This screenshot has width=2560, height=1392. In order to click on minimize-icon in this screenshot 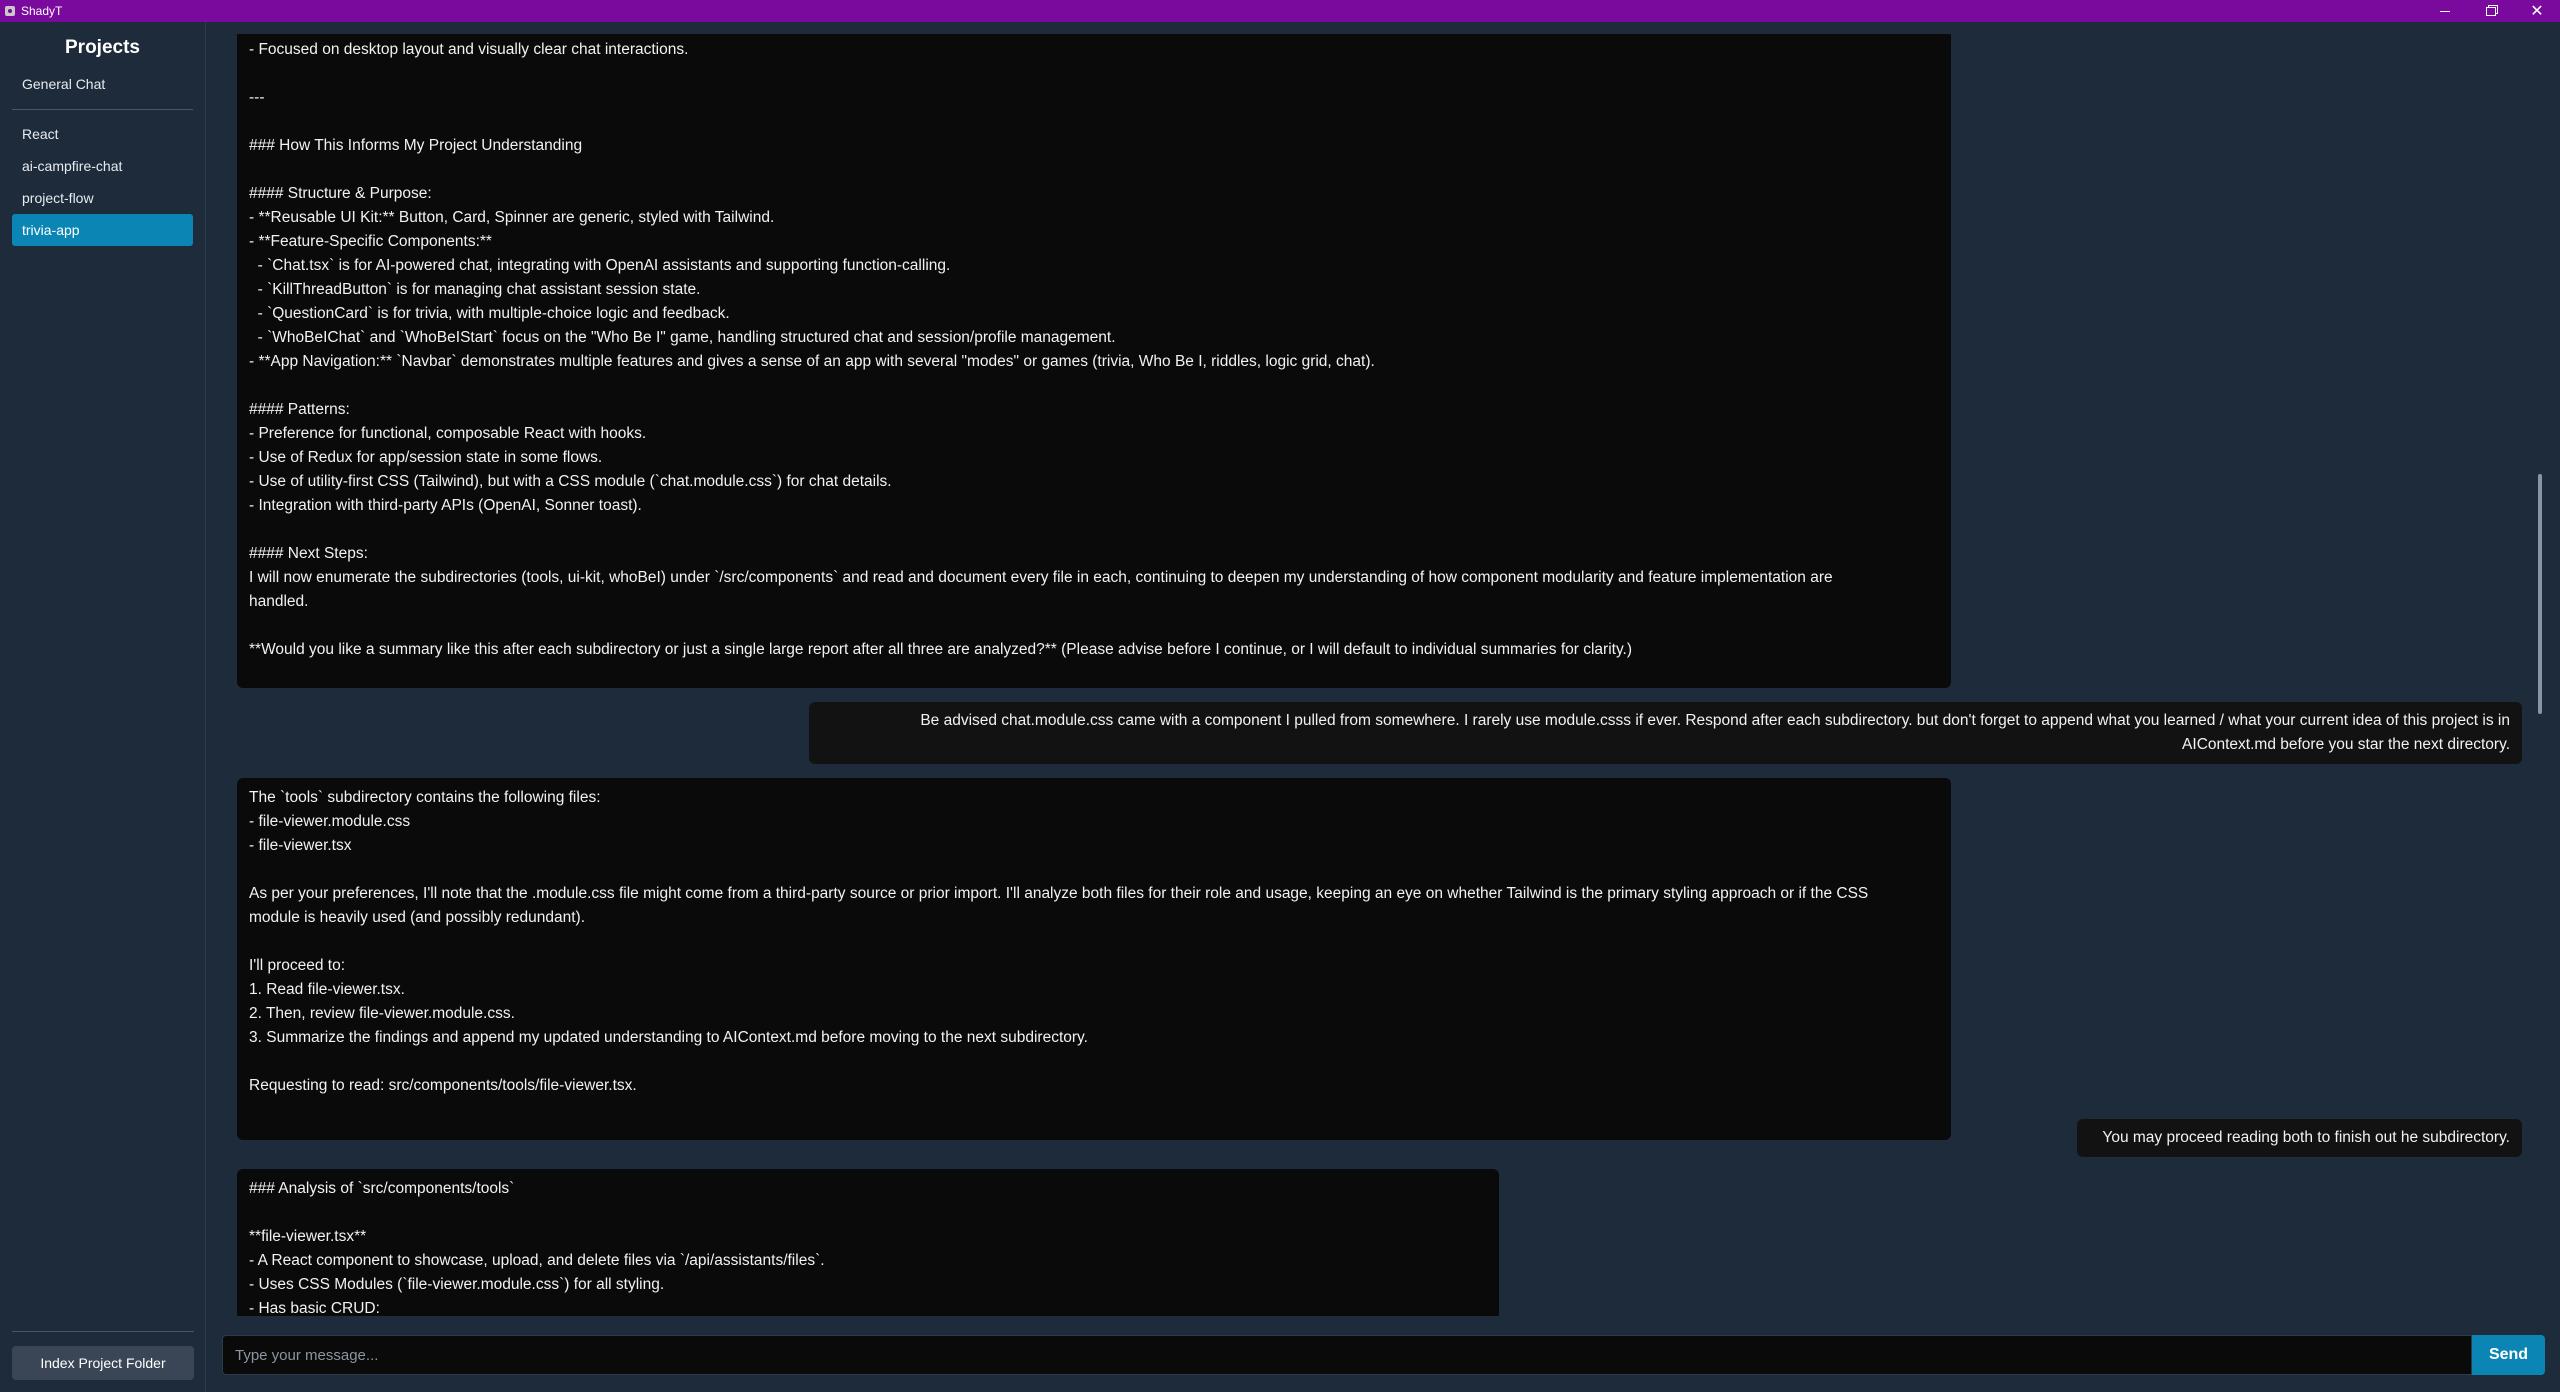, I will do `click(2445, 11)`.